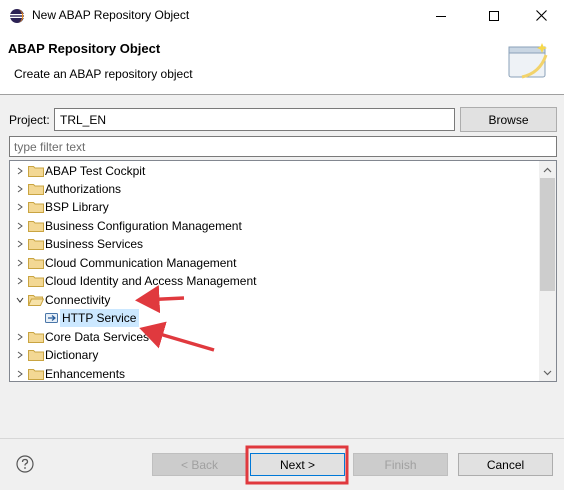 This screenshot has width=564, height=490. I want to click on tree-item-label: Cloud Communication Management, so click(141, 263).